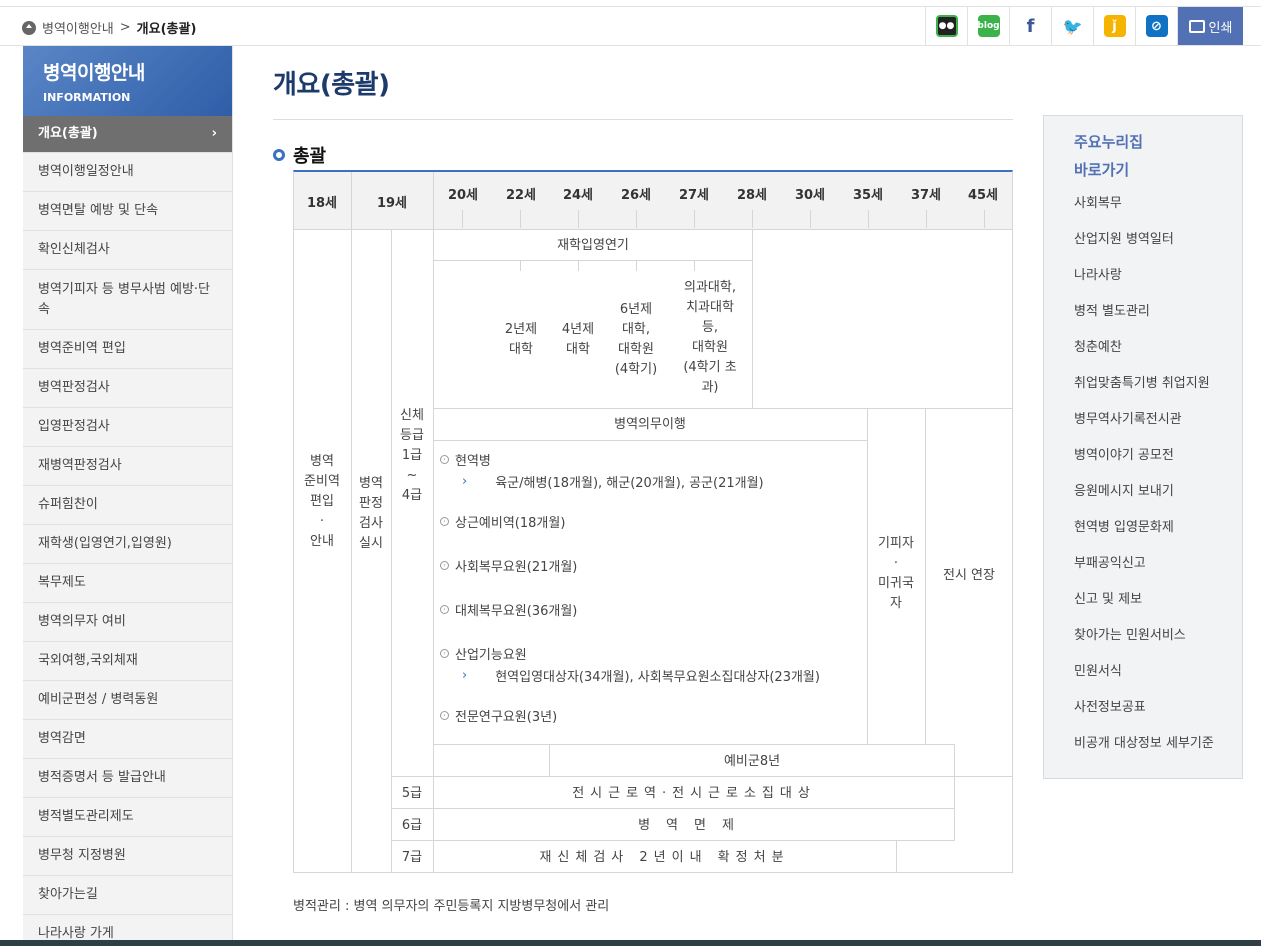 This screenshot has width=1261, height=946. What do you see at coordinates (1158, 248) in the screenshot?
I see `quick-link: 산업지원 병역일터` at bounding box center [1158, 248].